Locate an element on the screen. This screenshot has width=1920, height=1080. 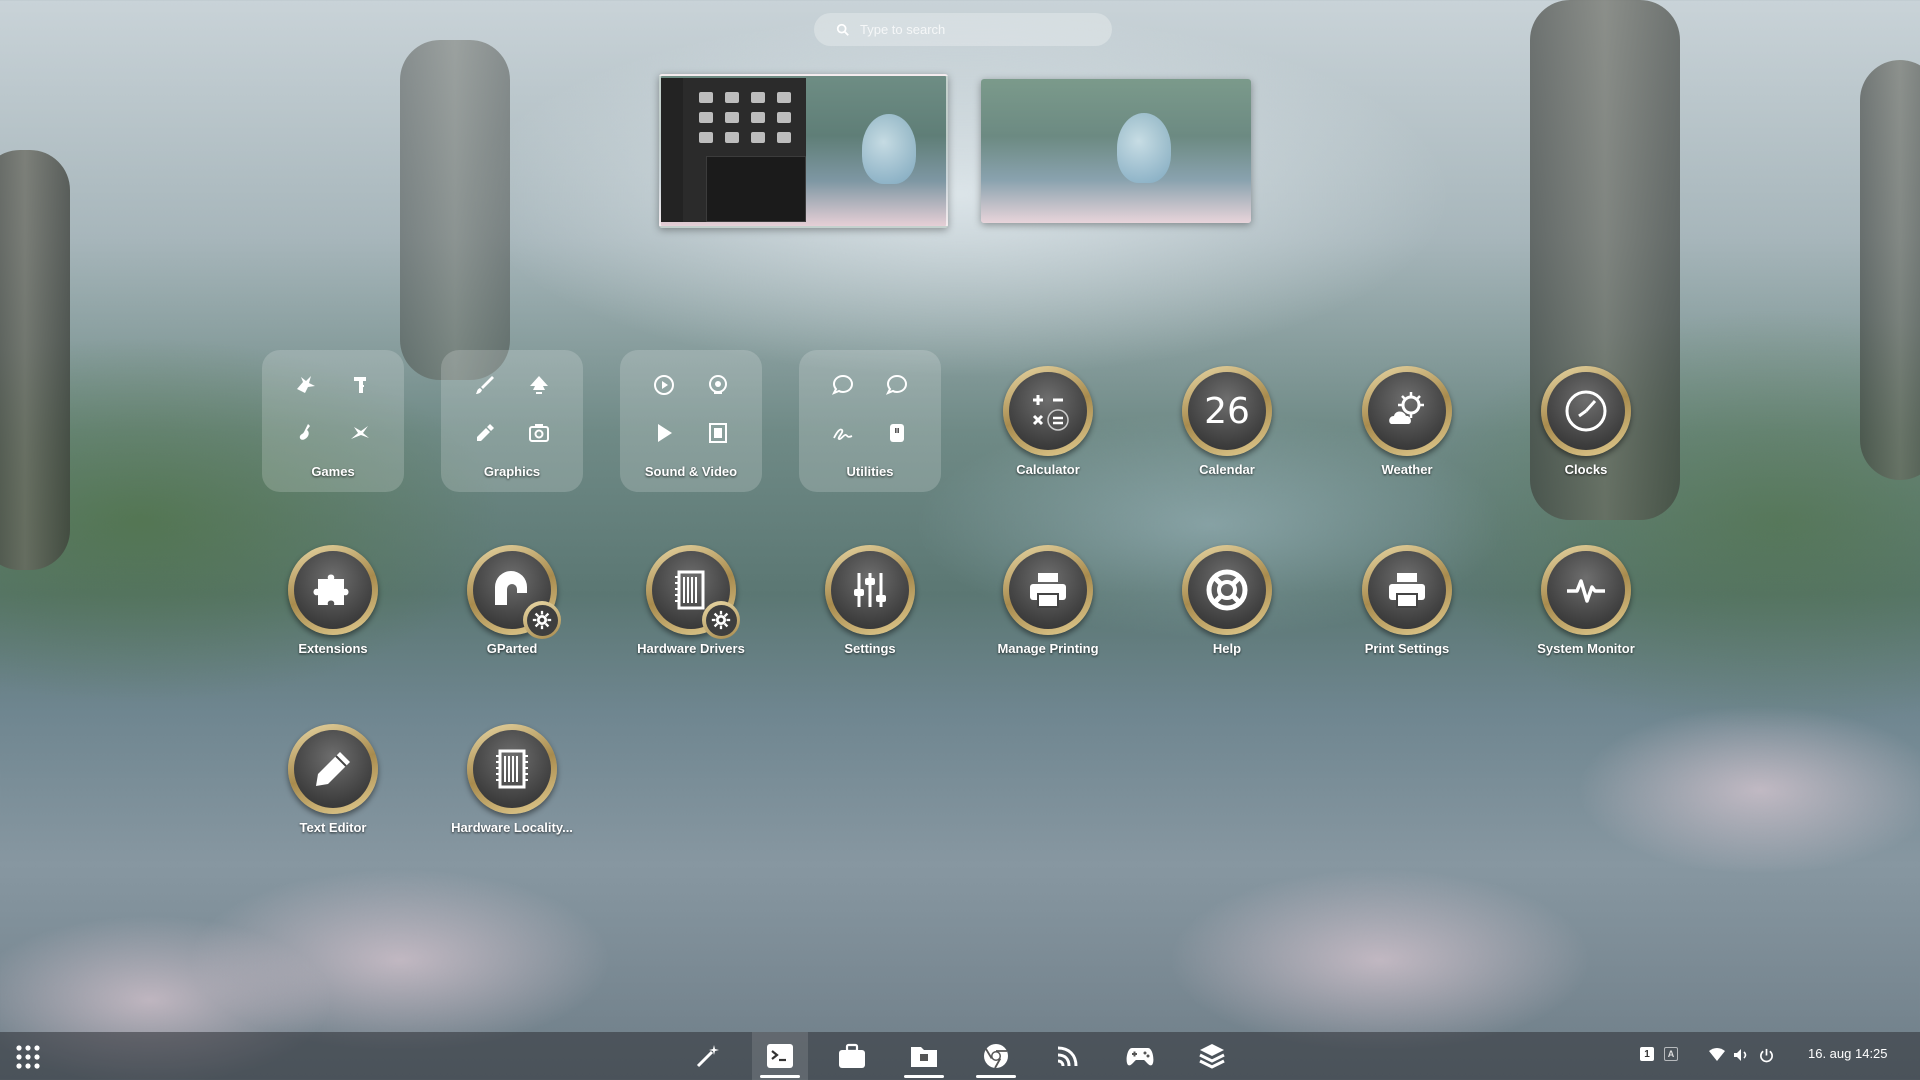
folder-utilities: Utilities is located at coordinates (870, 421).